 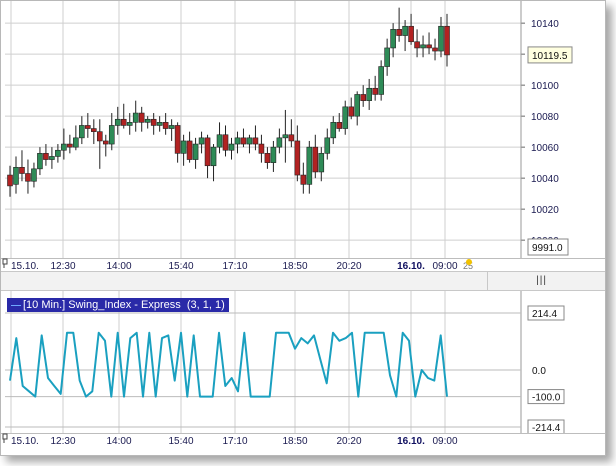 I want to click on price-ytick-label: 10060, so click(x=545, y=148).